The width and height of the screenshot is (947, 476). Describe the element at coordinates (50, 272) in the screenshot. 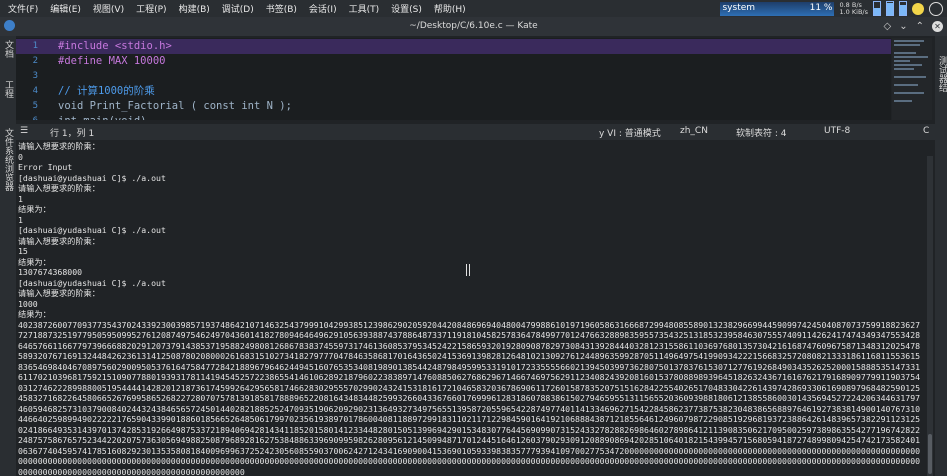

I see `terminal-line: 1307674368000` at that location.